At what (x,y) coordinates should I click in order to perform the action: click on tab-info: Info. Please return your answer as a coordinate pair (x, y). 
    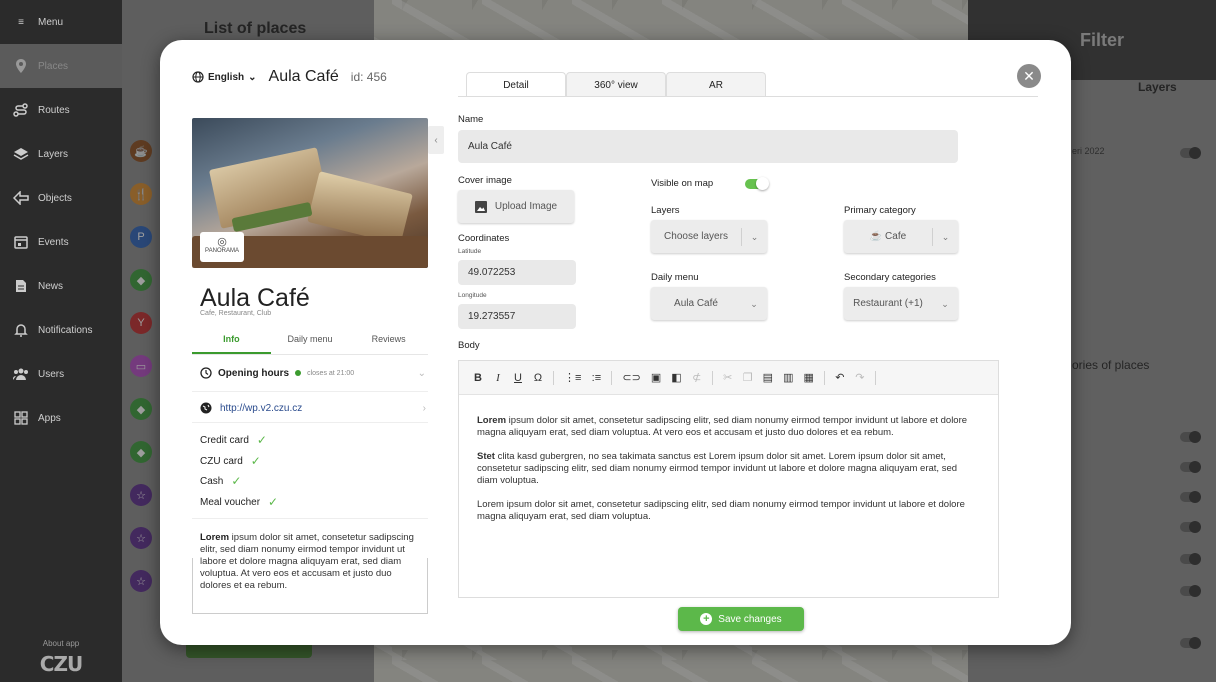
    Looking at the image, I should click on (231, 344).